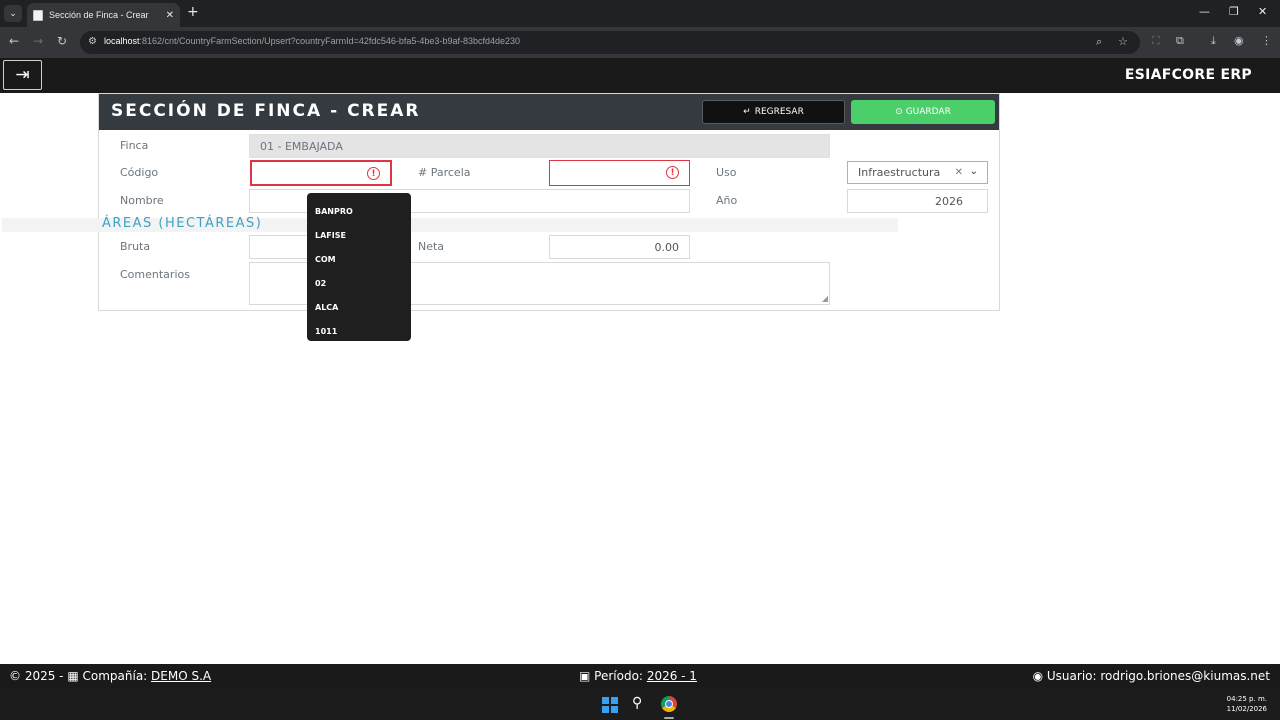 The height and width of the screenshot is (720, 1280). What do you see at coordinates (266, 111) in the screenshot?
I see `page-title: SECCIÓN DE FINCA - CREAR` at bounding box center [266, 111].